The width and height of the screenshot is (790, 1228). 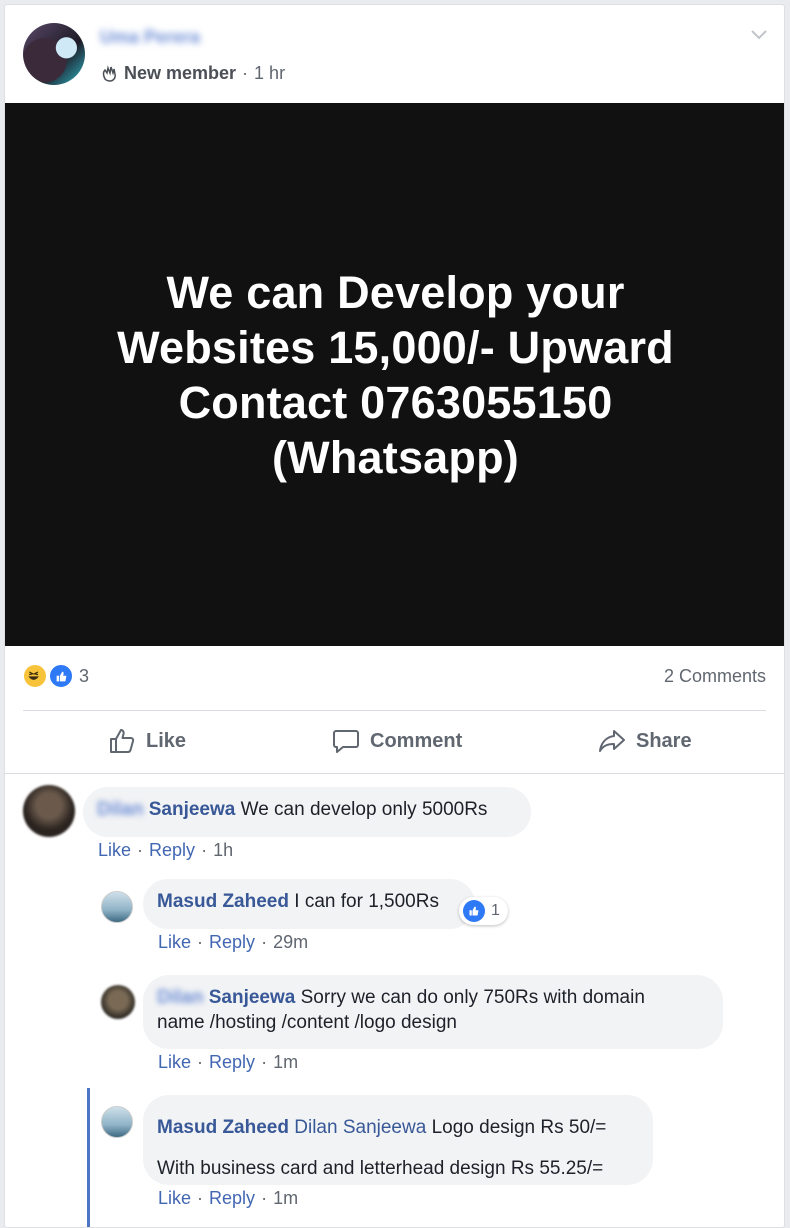 I want to click on share-icon, so click(x=612, y=741).